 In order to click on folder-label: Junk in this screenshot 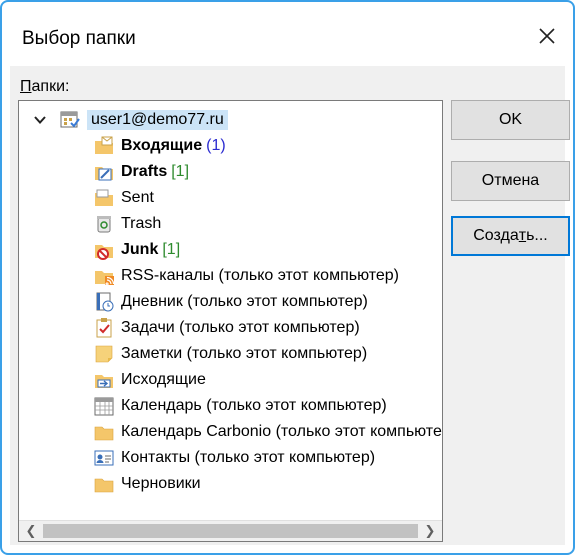, I will do `click(140, 249)`.